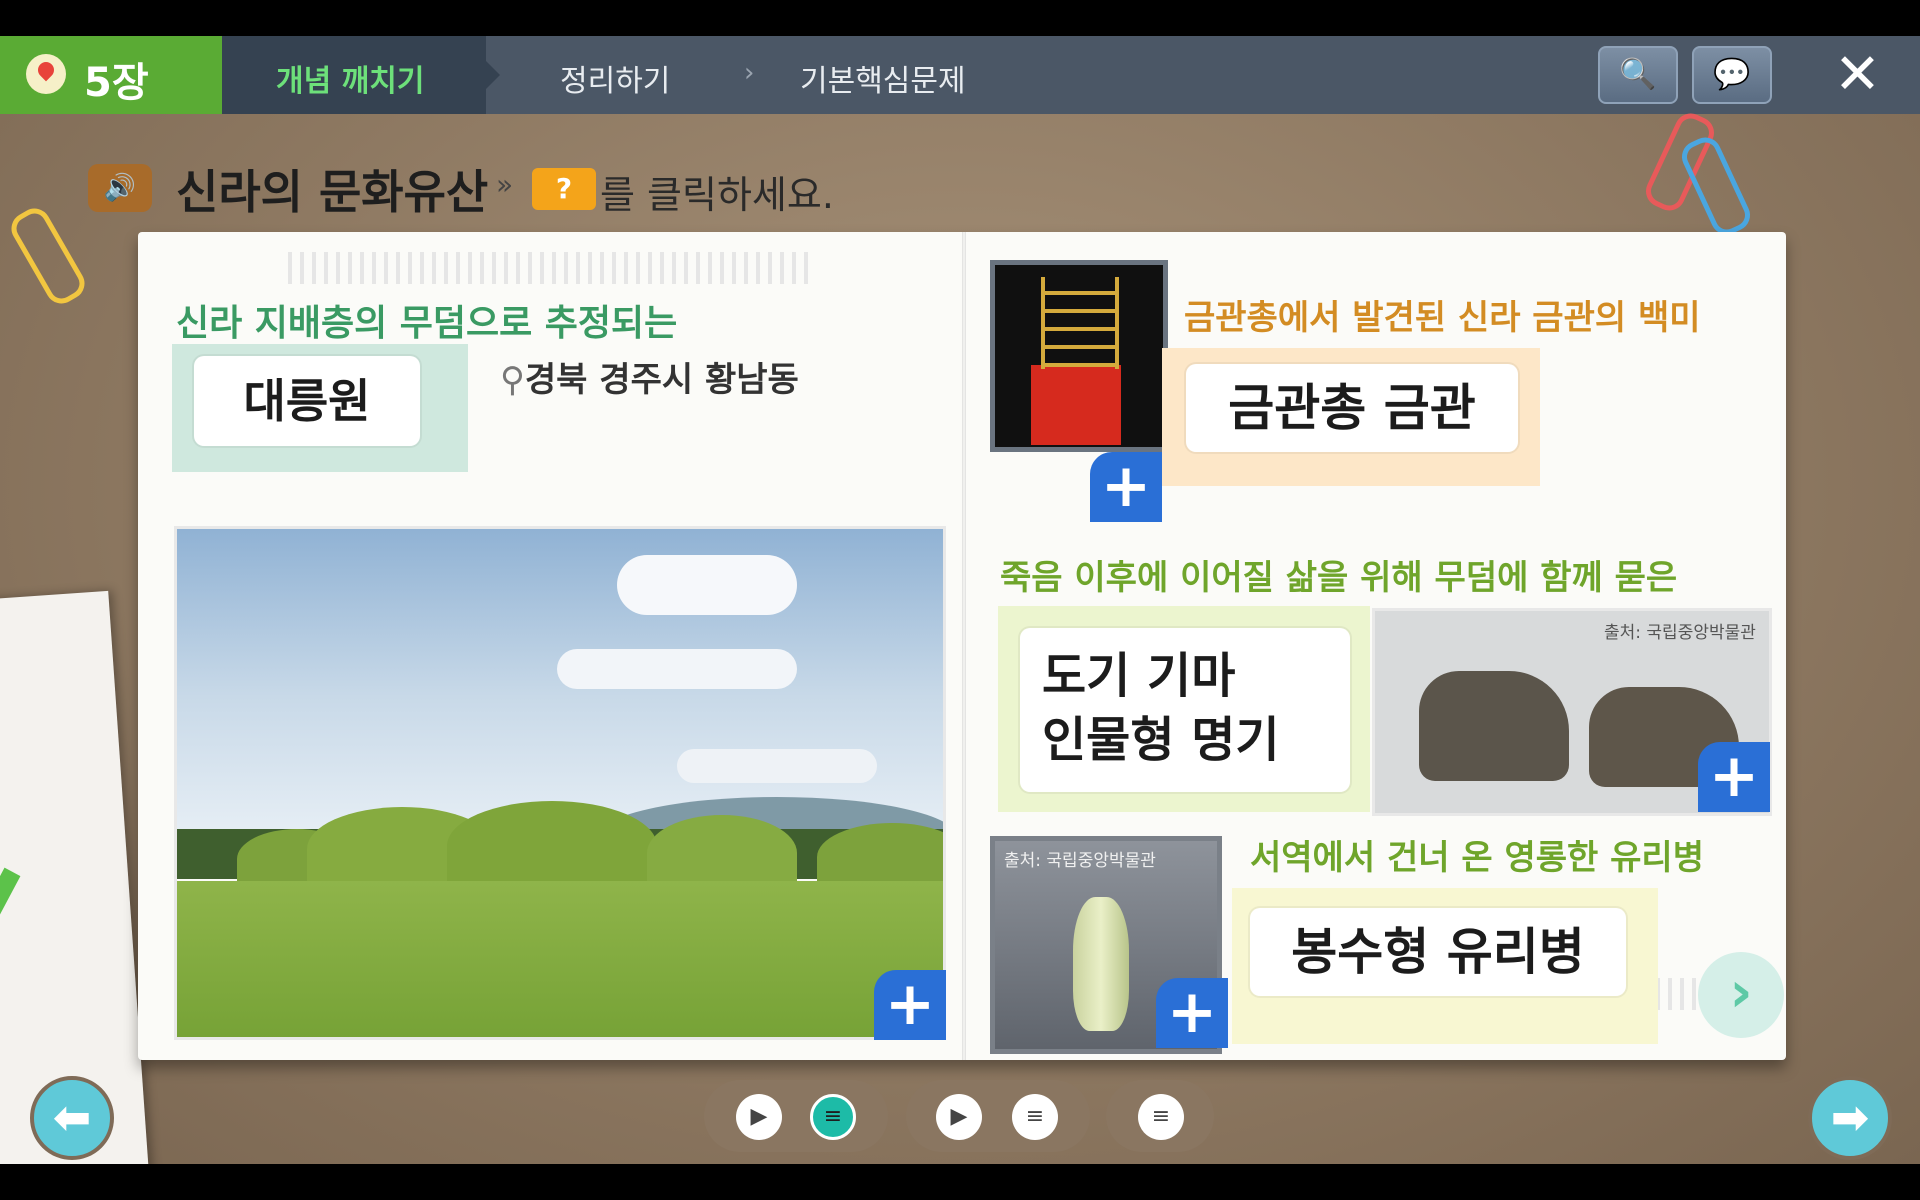 The height and width of the screenshot is (1200, 1920). Describe the element at coordinates (1076, 405) in the screenshot. I see `crown-base` at that location.